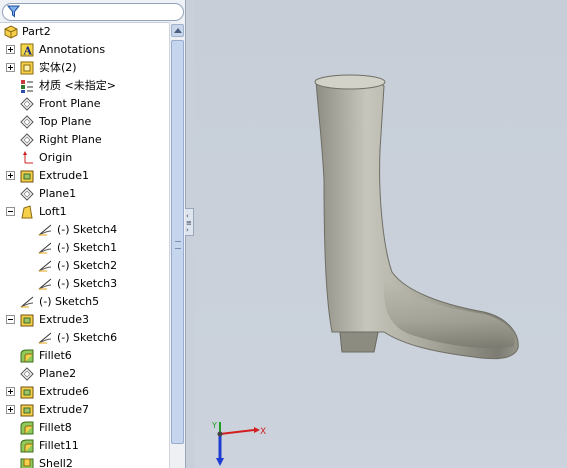  Describe the element at coordinates (11, 32) in the screenshot. I see `part-icon` at that location.